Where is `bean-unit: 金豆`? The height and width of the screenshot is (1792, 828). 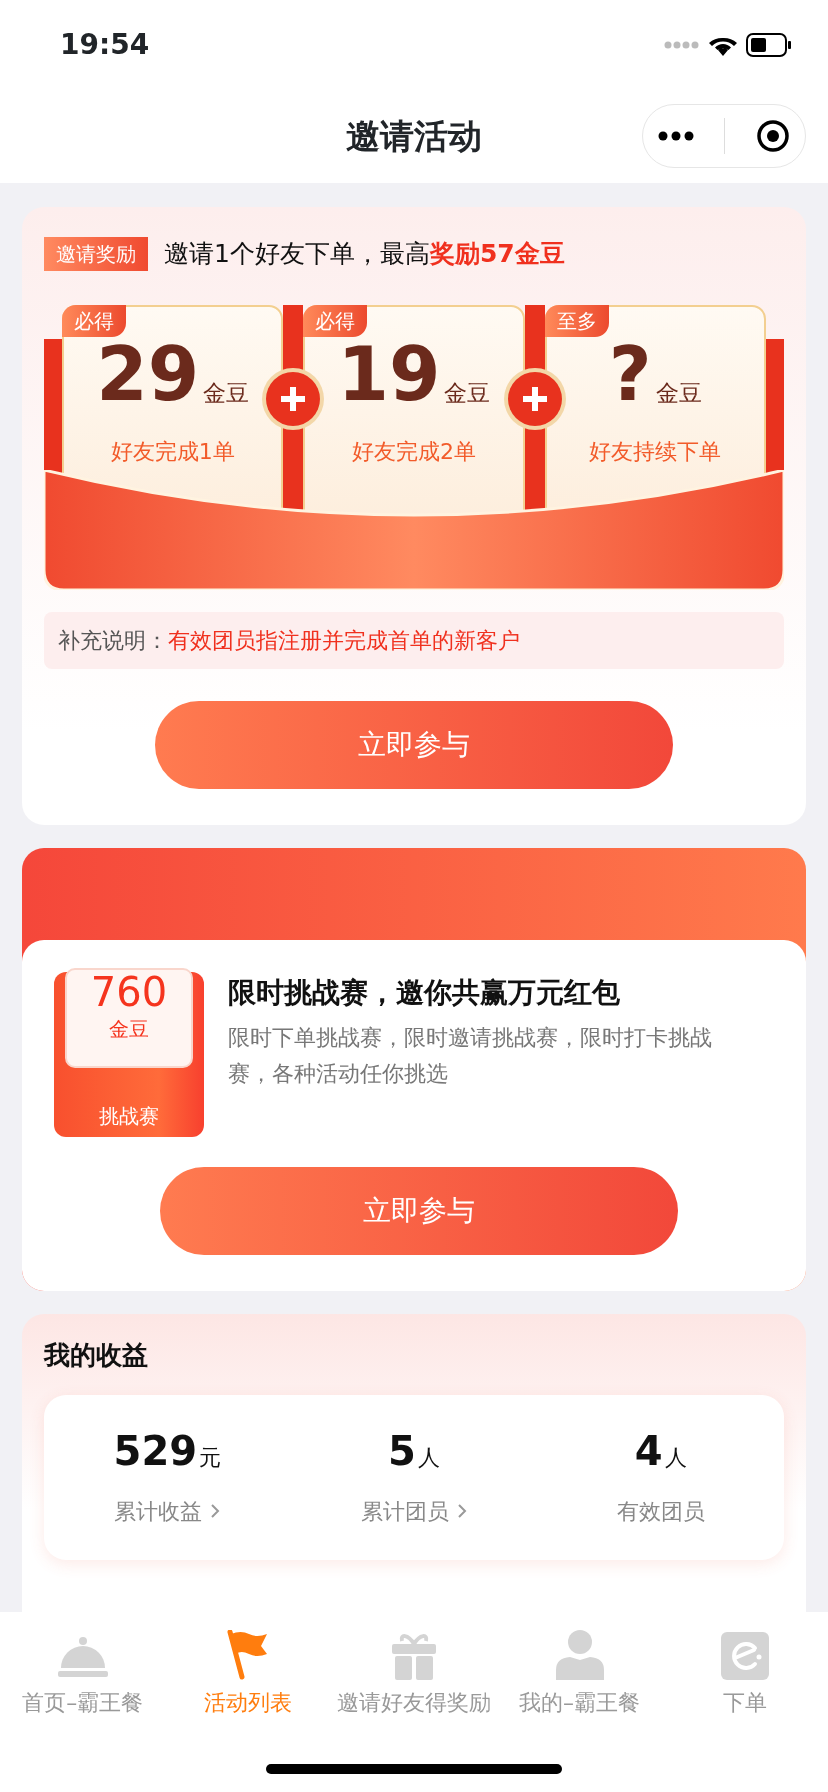 bean-unit: 金豆 is located at coordinates (129, 1029).